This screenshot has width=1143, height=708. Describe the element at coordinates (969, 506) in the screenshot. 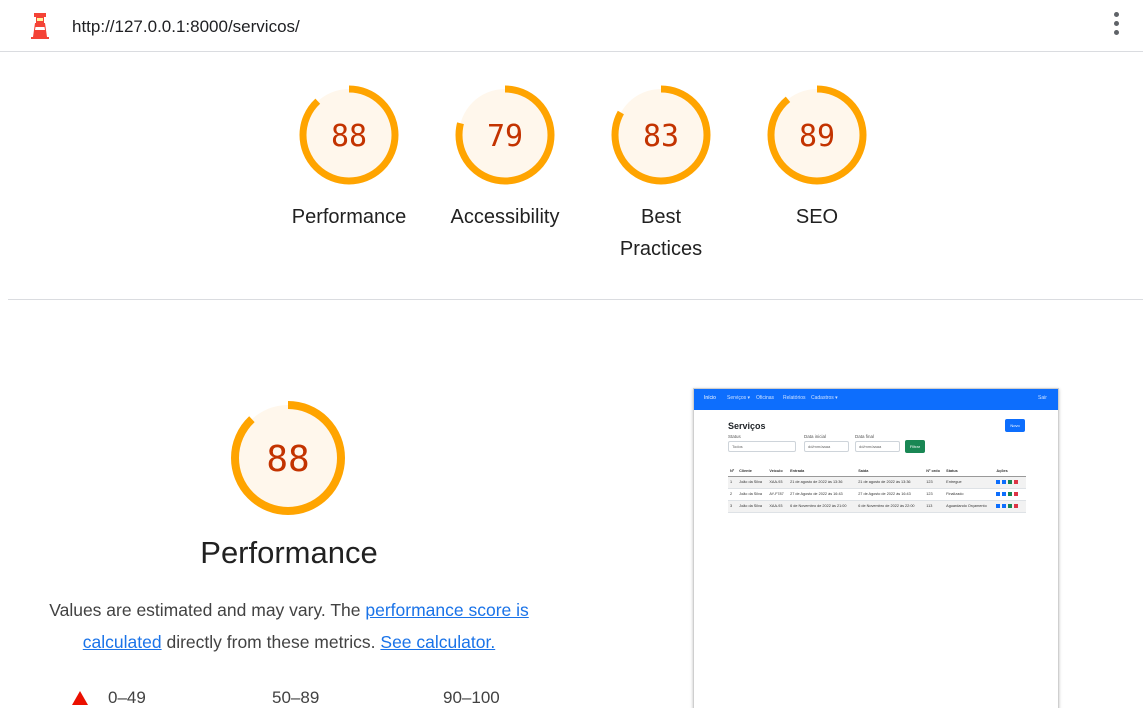

I see `table-cell: Aguardando Orçamento` at that location.